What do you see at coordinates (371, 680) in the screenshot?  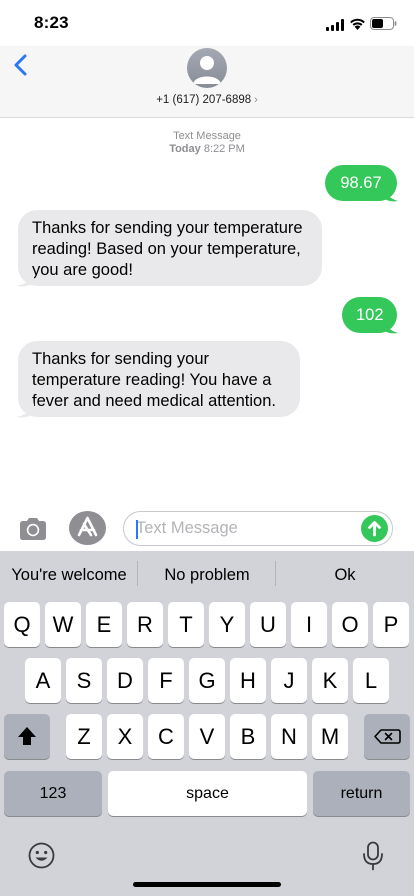 I see `key-l: L` at bounding box center [371, 680].